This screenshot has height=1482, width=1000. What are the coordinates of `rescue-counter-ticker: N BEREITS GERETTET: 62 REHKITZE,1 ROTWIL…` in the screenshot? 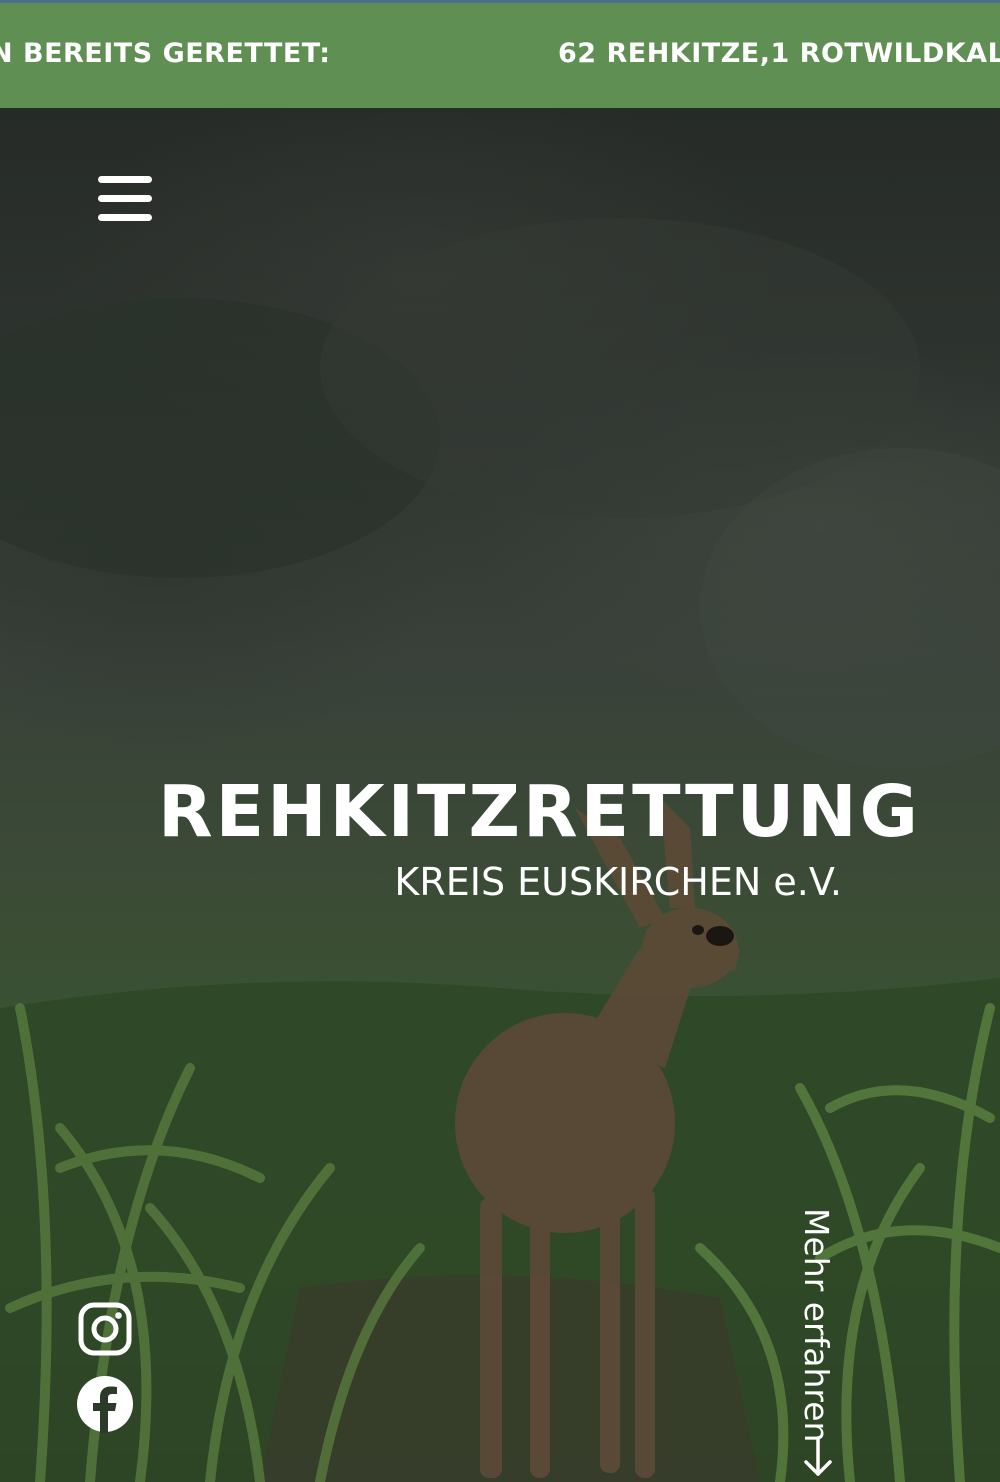 It's located at (500, 54).